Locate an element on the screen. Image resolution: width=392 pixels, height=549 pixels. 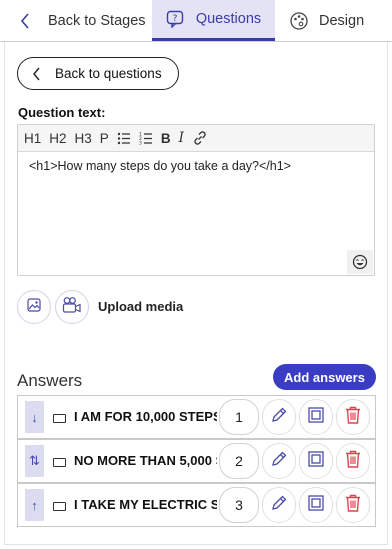
upload-video-button is located at coordinates (72, 307).